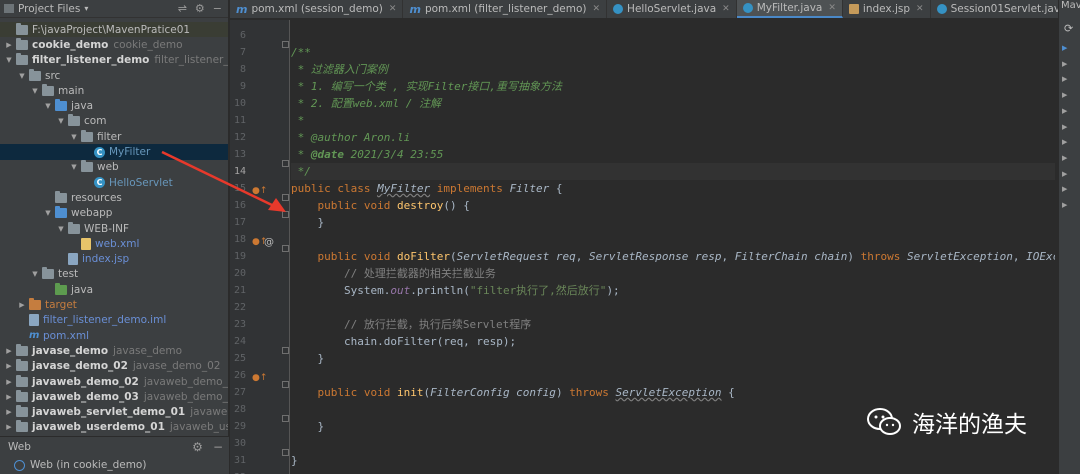 The image size is (1080, 474). I want to click on tree-node: java, so click(114, 289).